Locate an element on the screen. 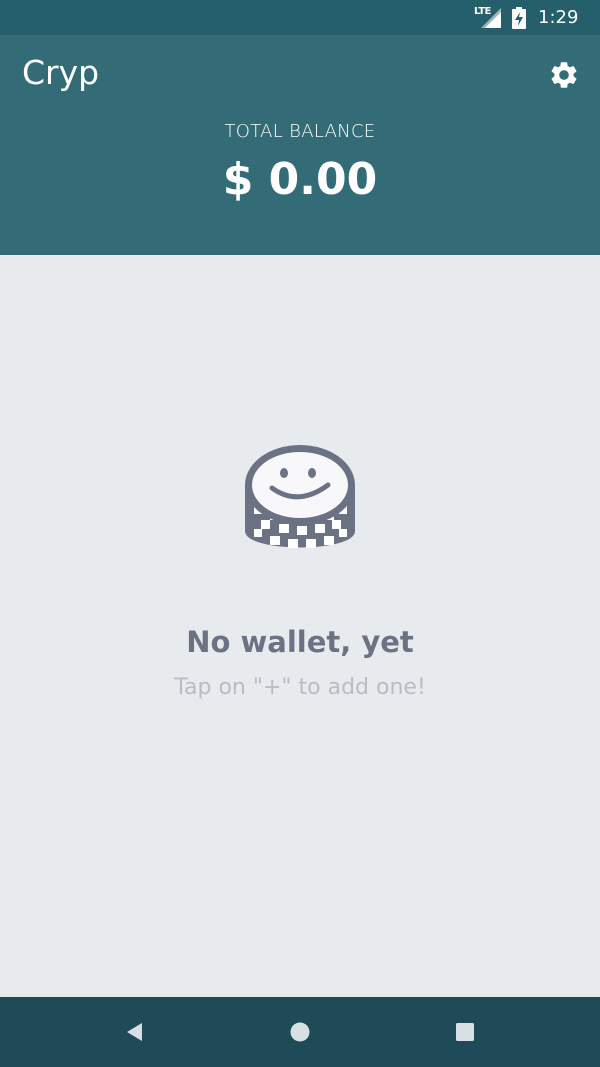 The width and height of the screenshot is (600, 1067). recents-button is located at coordinates (465, 1032).